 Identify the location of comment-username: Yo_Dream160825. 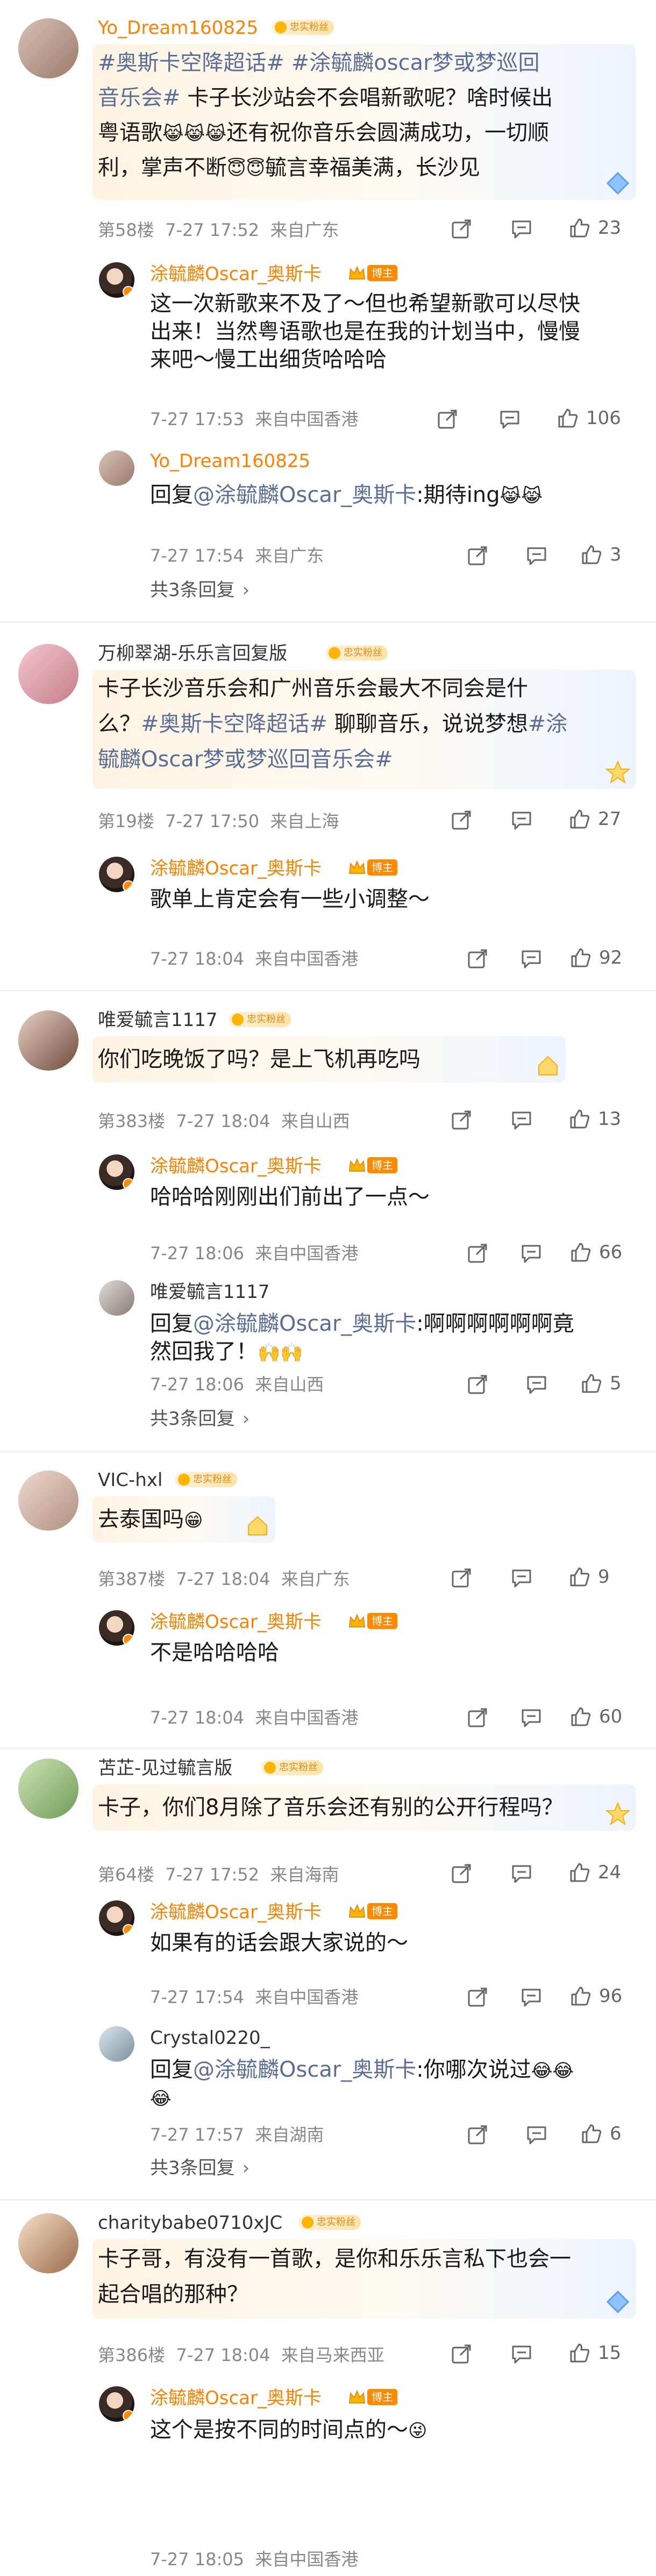
(178, 28).